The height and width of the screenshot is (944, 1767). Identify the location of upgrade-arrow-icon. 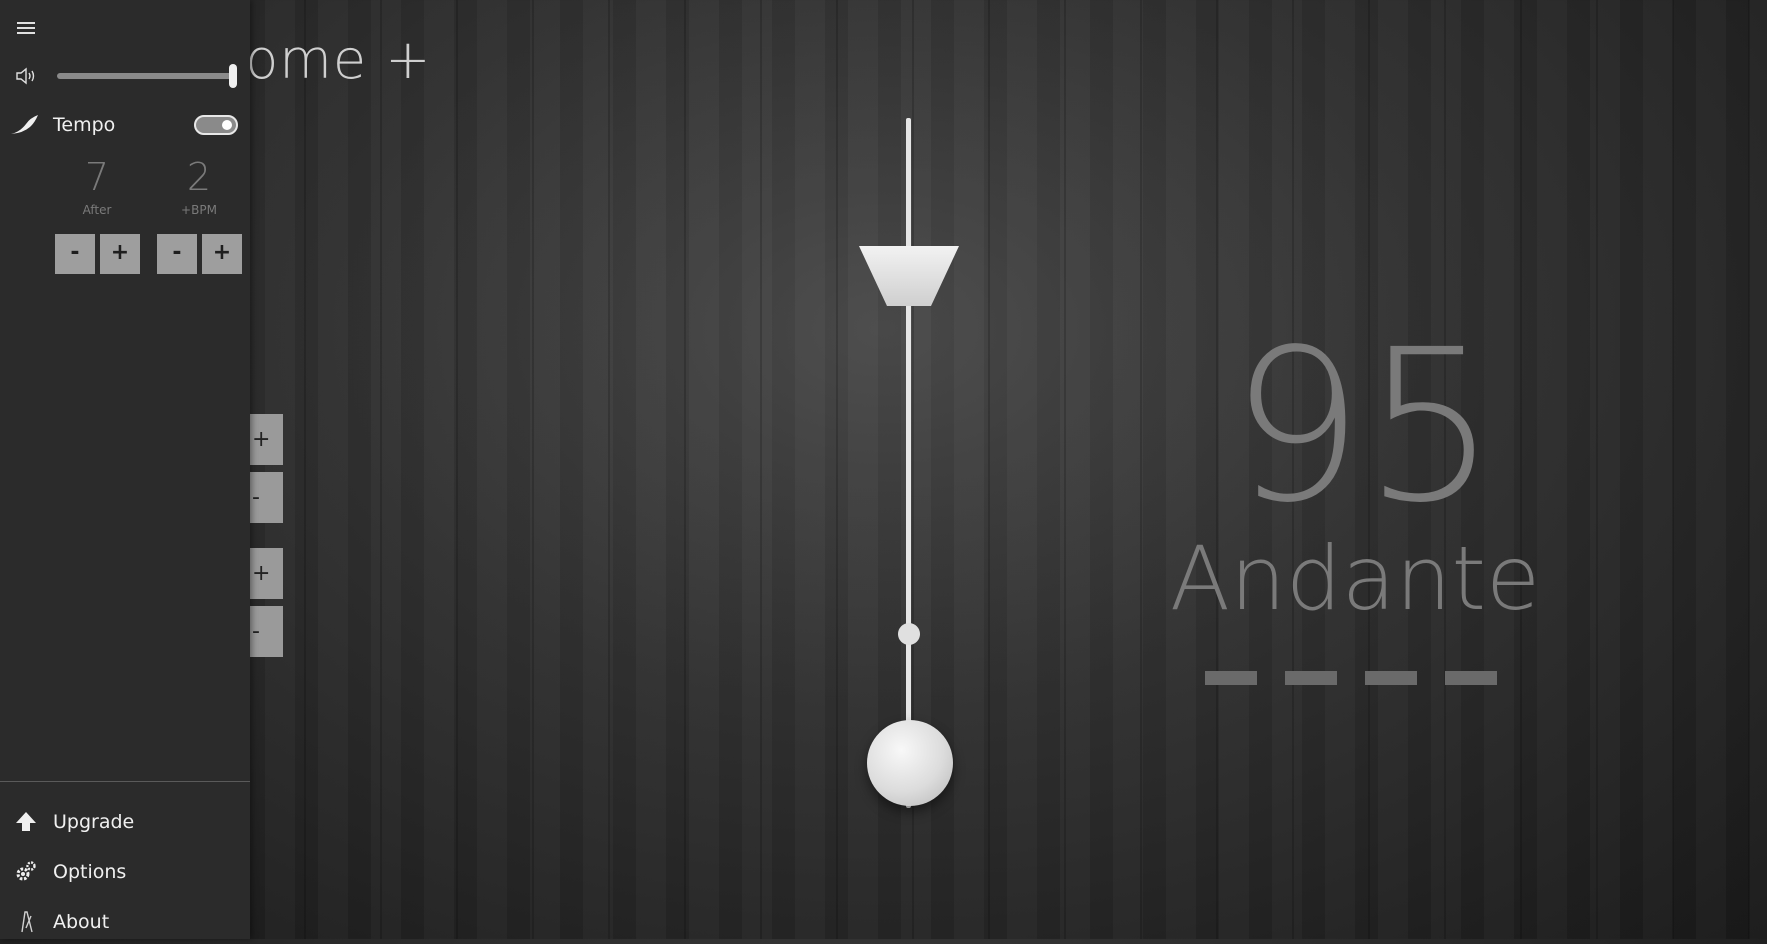
(26, 821).